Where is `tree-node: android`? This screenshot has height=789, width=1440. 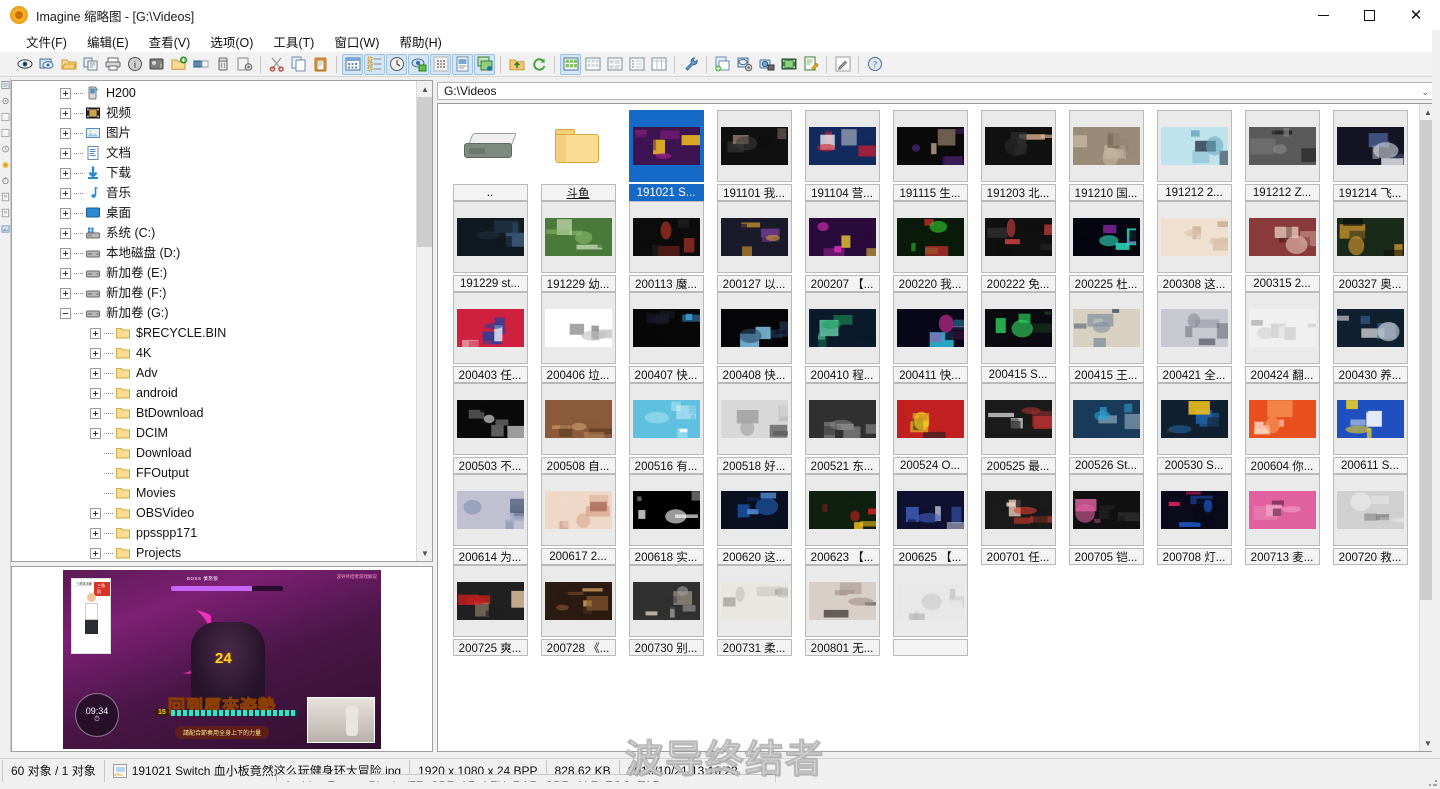
tree-node: android is located at coordinates (214, 393).